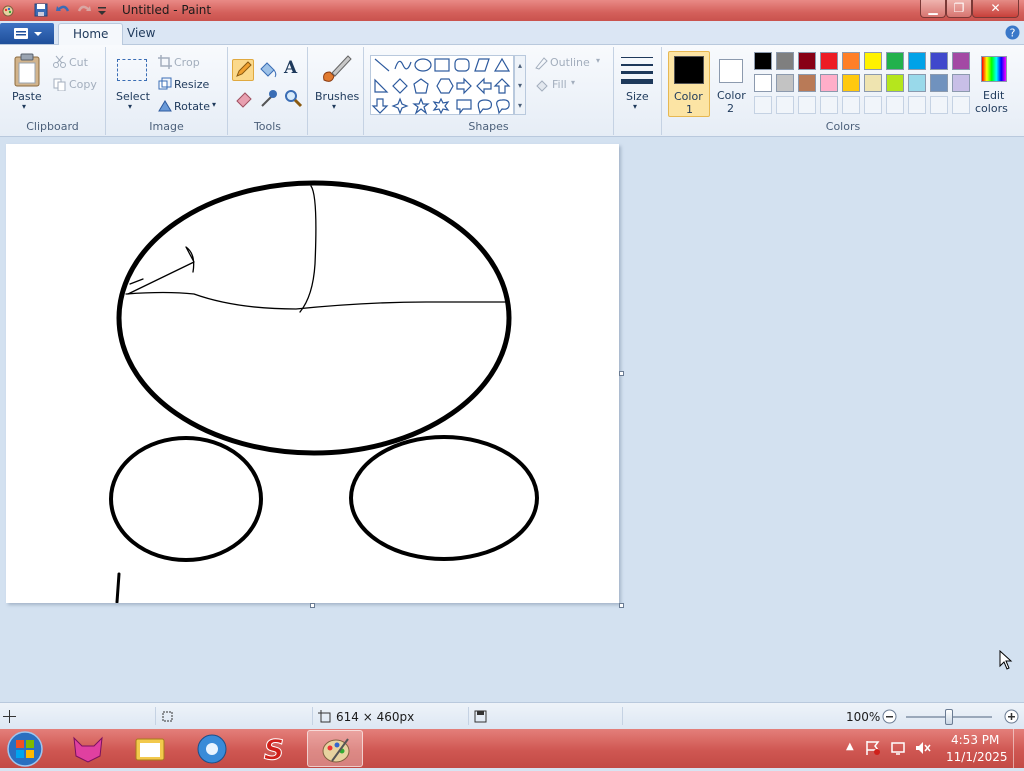 Image resolution: width=1024 pixels, height=771 pixels. What do you see at coordinates (637, 96) in the screenshot?
I see `size-button: Size` at bounding box center [637, 96].